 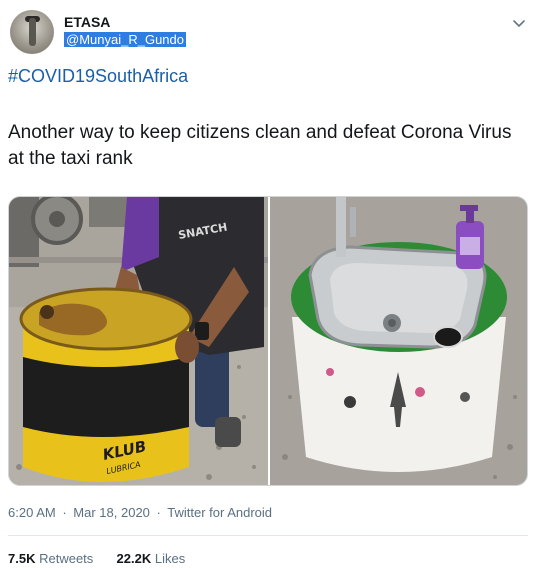 I want to click on divider-line, so click(x=268, y=535).